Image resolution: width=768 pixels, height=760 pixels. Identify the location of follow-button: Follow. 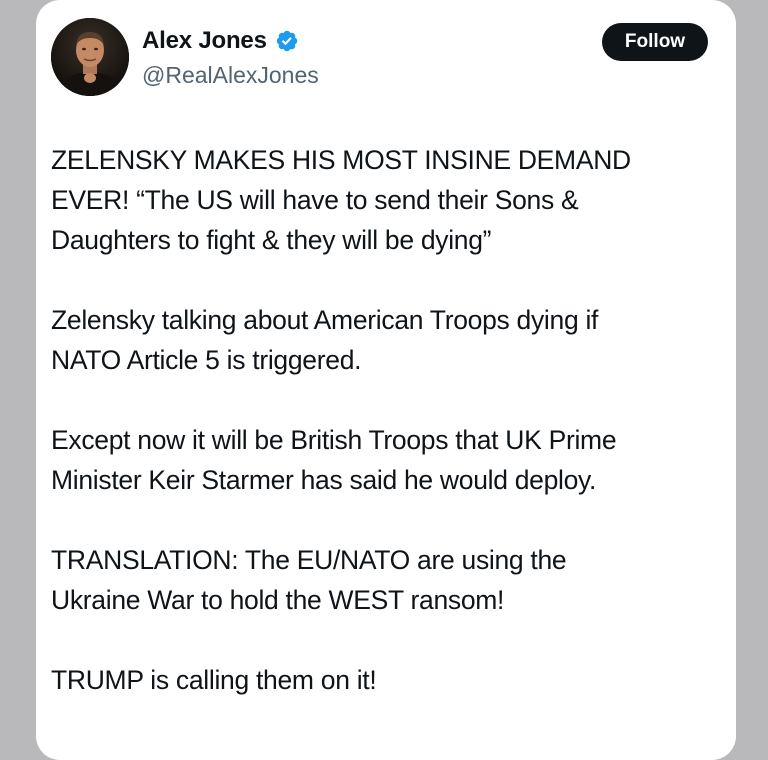
(655, 42).